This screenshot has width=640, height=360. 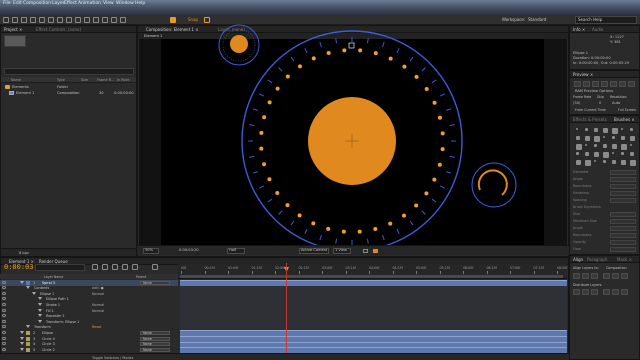 What do you see at coordinates (585, 292) in the screenshot?
I see `distribute-2-icon` at bounding box center [585, 292].